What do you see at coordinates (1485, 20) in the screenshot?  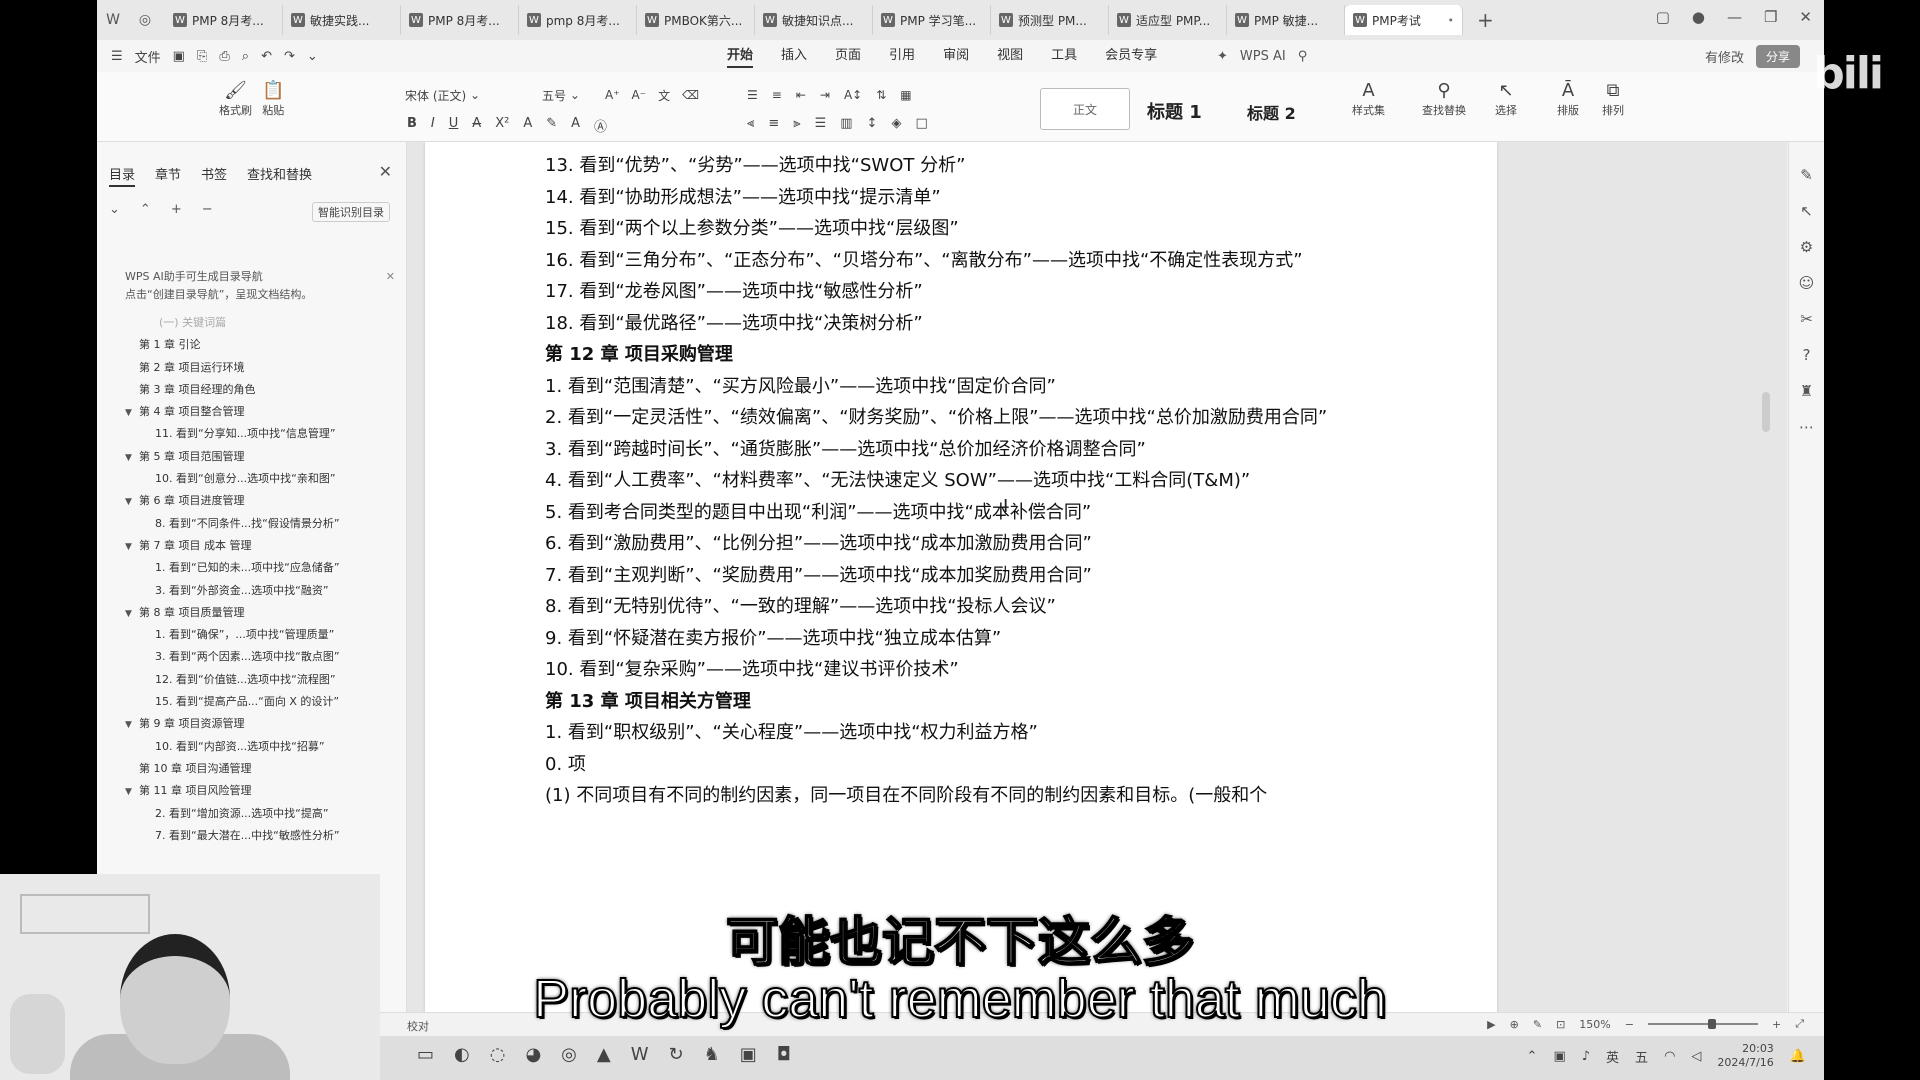 I see `new-tab-button: +` at bounding box center [1485, 20].